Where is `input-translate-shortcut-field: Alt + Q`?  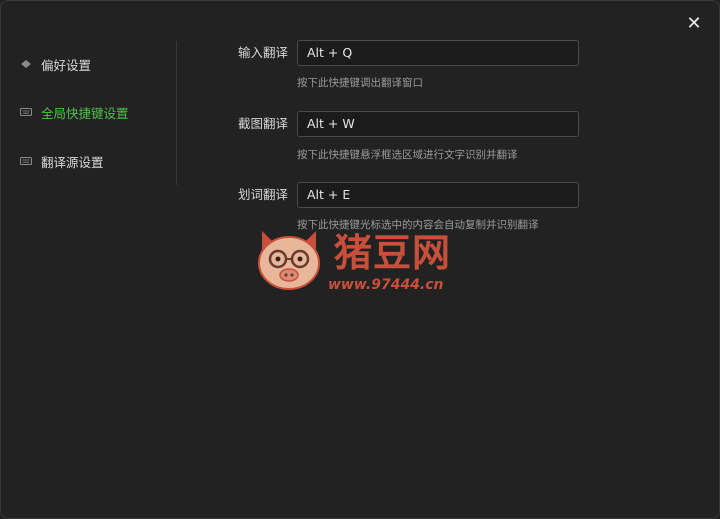 input-translate-shortcut-field: Alt + Q is located at coordinates (438, 53).